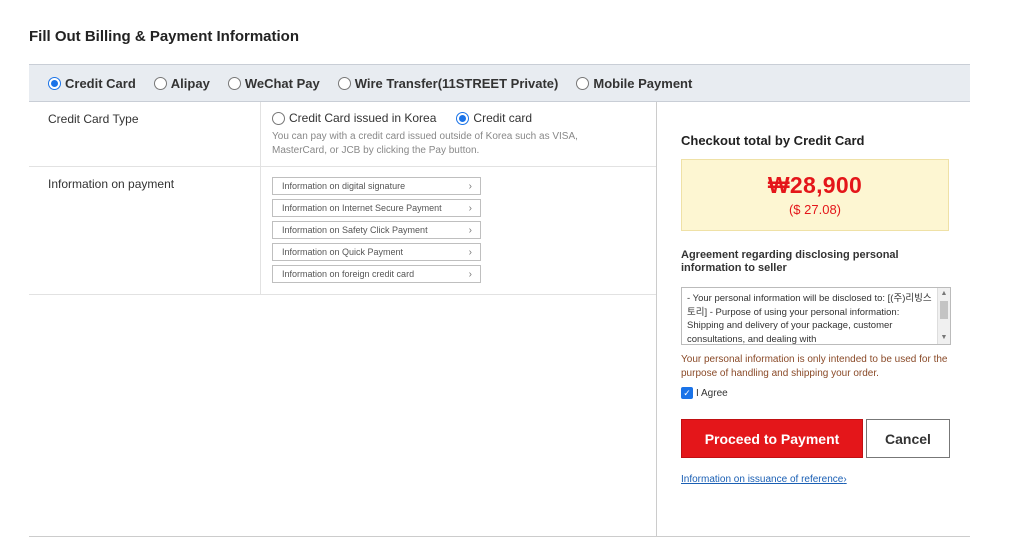  I want to click on card-option-label: Credit Card issued in Korea, so click(363, 118).